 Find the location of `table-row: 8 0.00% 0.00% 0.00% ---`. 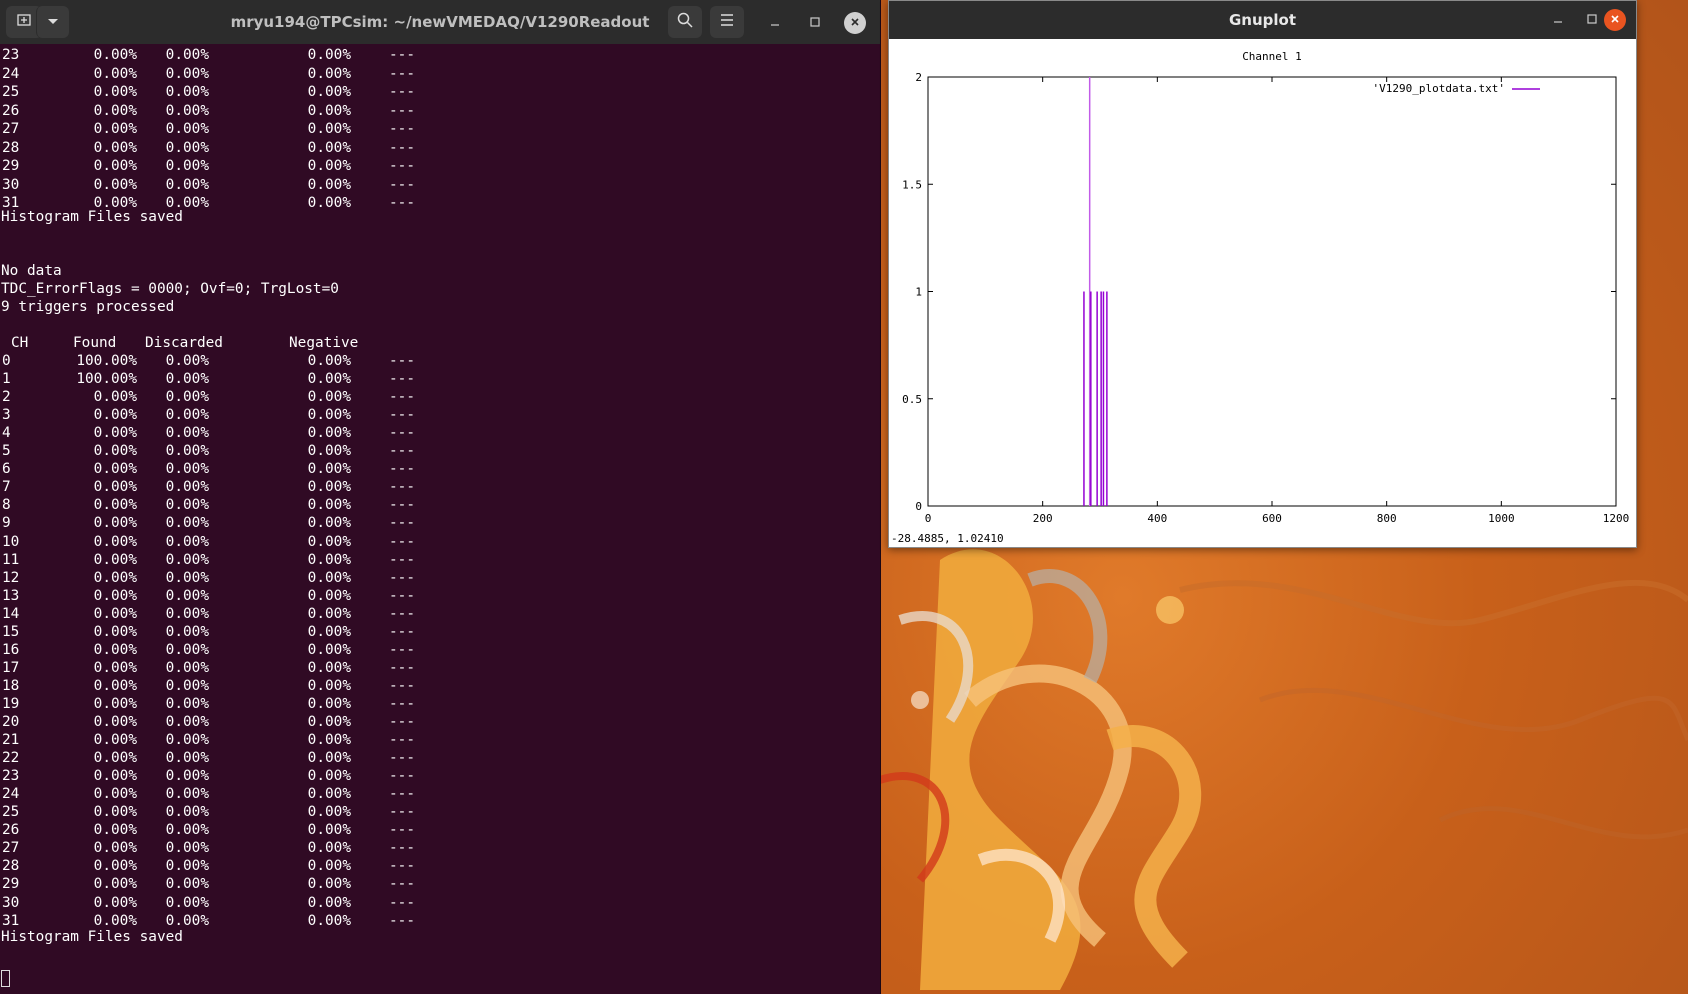

table-row: 8 0.00% 0.00% 0.00% --- is located at coordinates (251, 505).